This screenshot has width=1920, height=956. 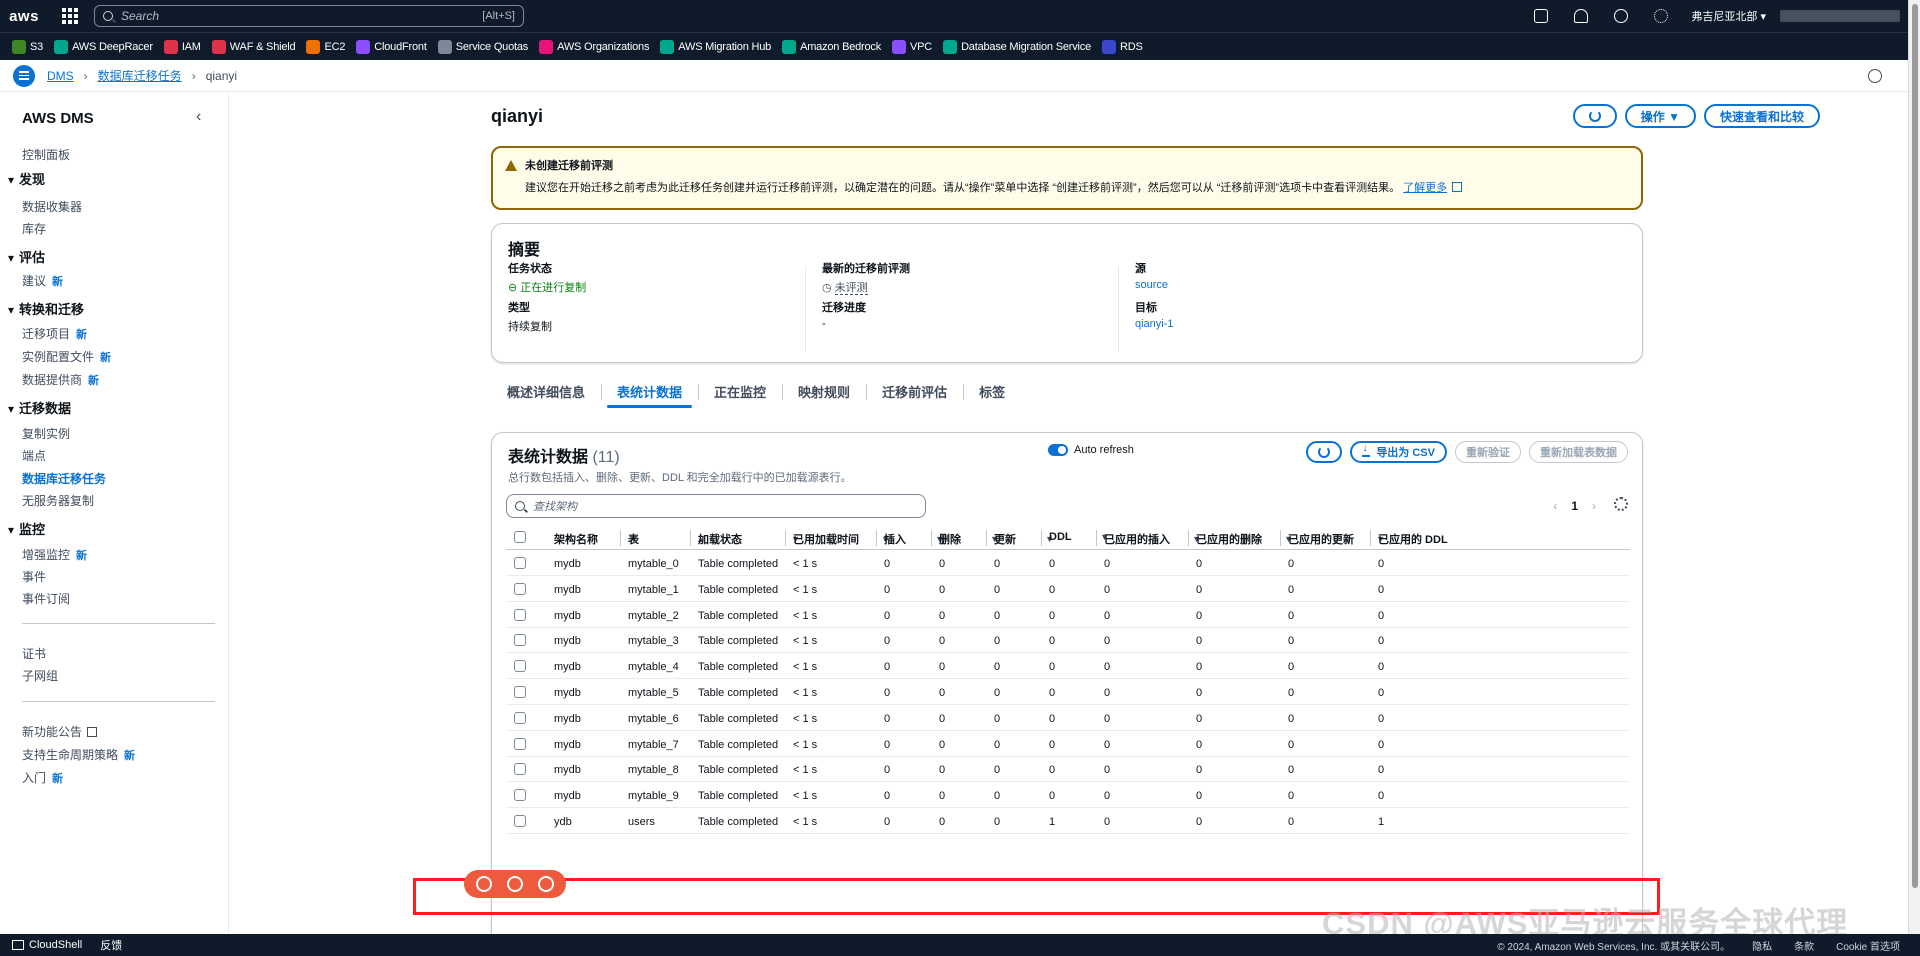 I want to click on table-row: ydb users Table completed < 1 s 0 0 0 1 0 0 0 1, so click(x=1068, y=821).